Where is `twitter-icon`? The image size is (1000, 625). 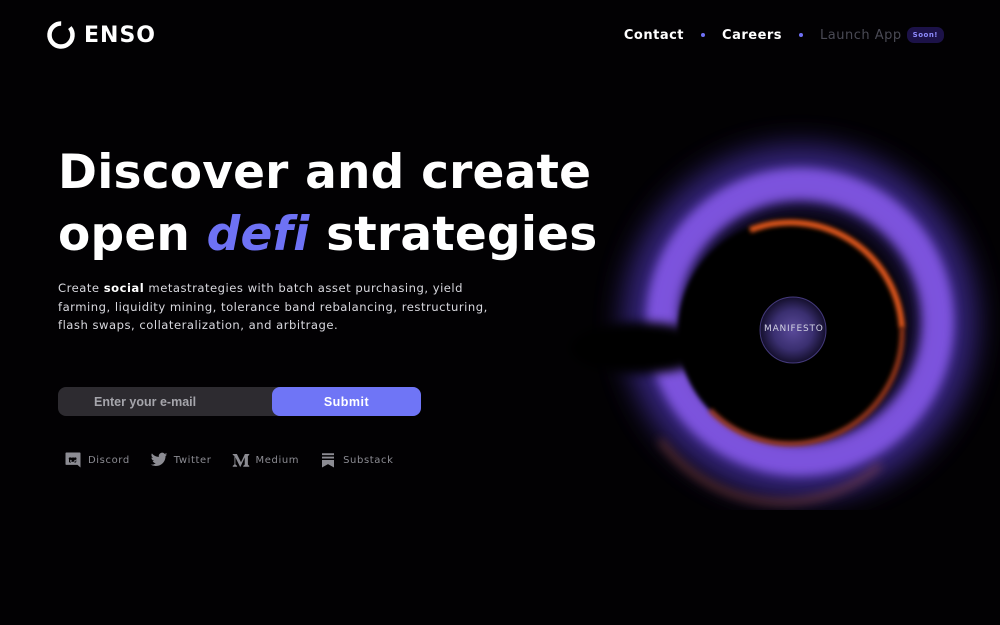
twitter-icon is located at coordinates (159, 459).